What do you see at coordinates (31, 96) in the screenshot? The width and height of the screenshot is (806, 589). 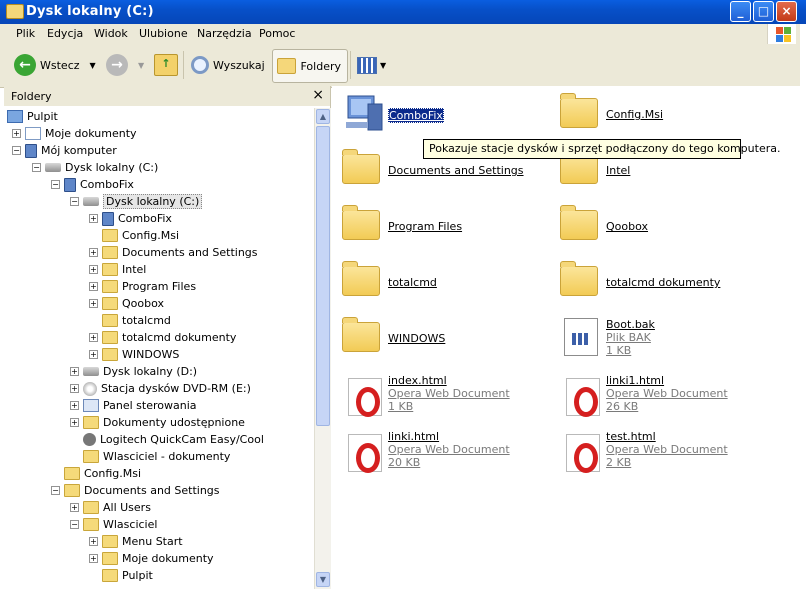 I see `folders-pane-title: Foldery` at bounding box center [31, 96].